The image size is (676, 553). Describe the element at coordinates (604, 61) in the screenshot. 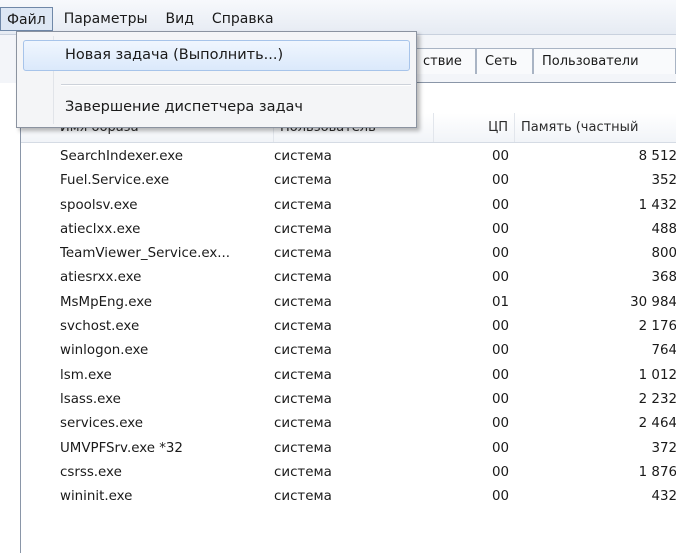

I see `tab-users: Пользователи` at that location.